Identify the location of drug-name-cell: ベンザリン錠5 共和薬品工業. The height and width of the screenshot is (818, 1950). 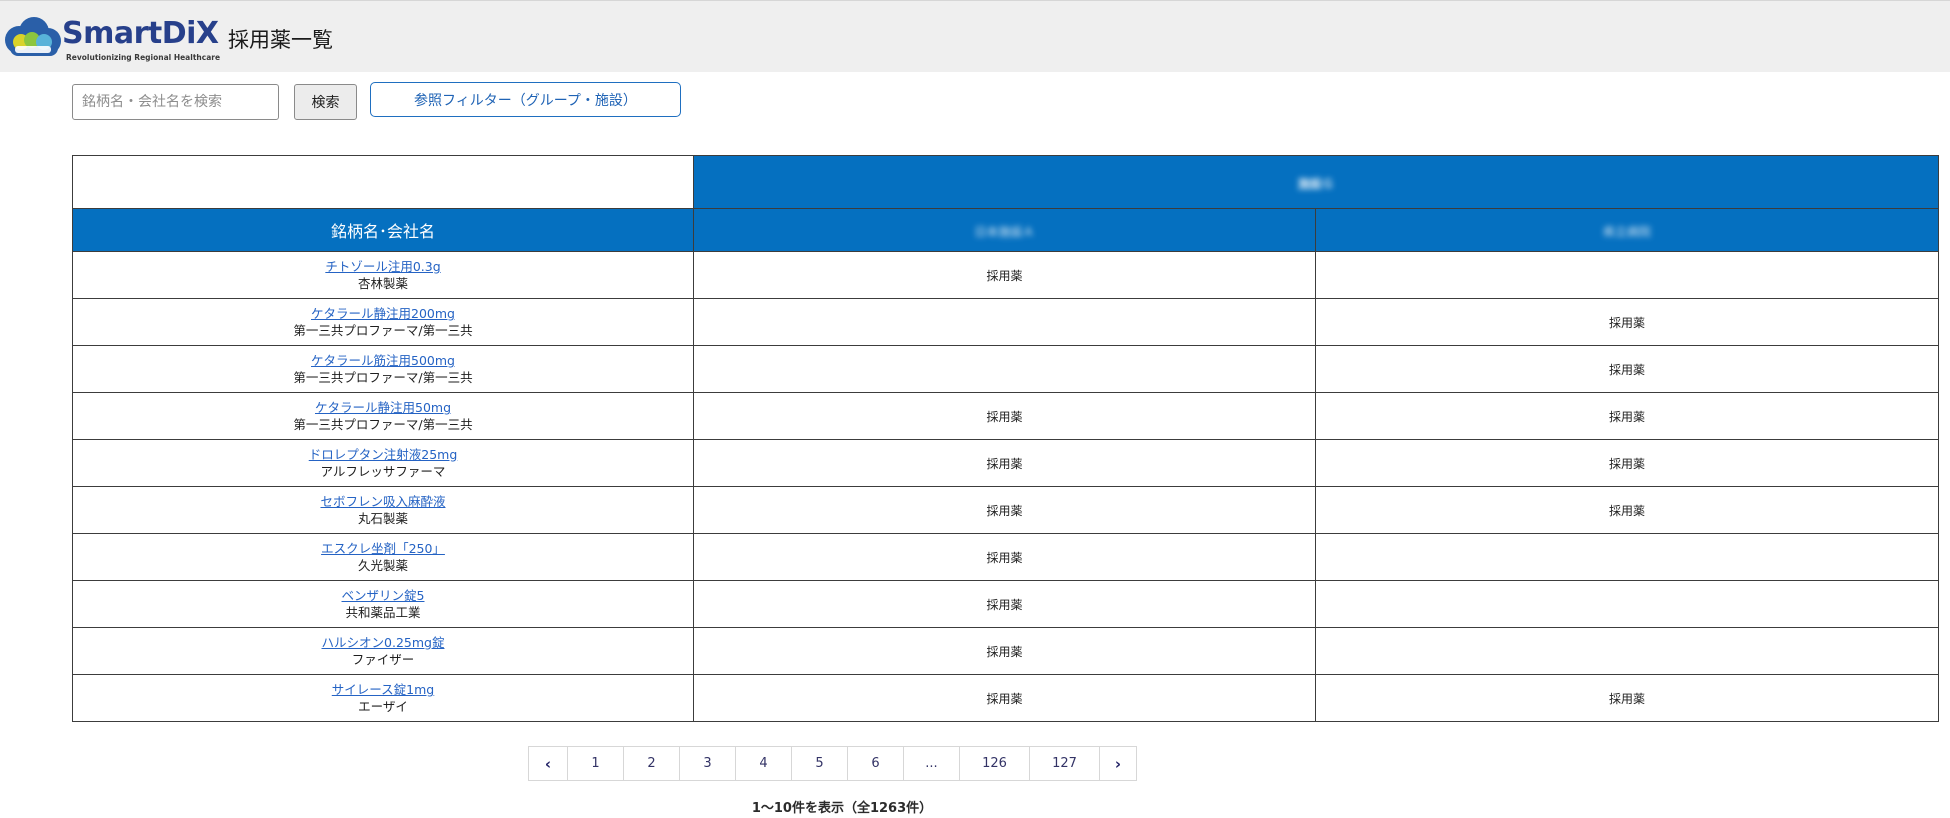
(383, 604).